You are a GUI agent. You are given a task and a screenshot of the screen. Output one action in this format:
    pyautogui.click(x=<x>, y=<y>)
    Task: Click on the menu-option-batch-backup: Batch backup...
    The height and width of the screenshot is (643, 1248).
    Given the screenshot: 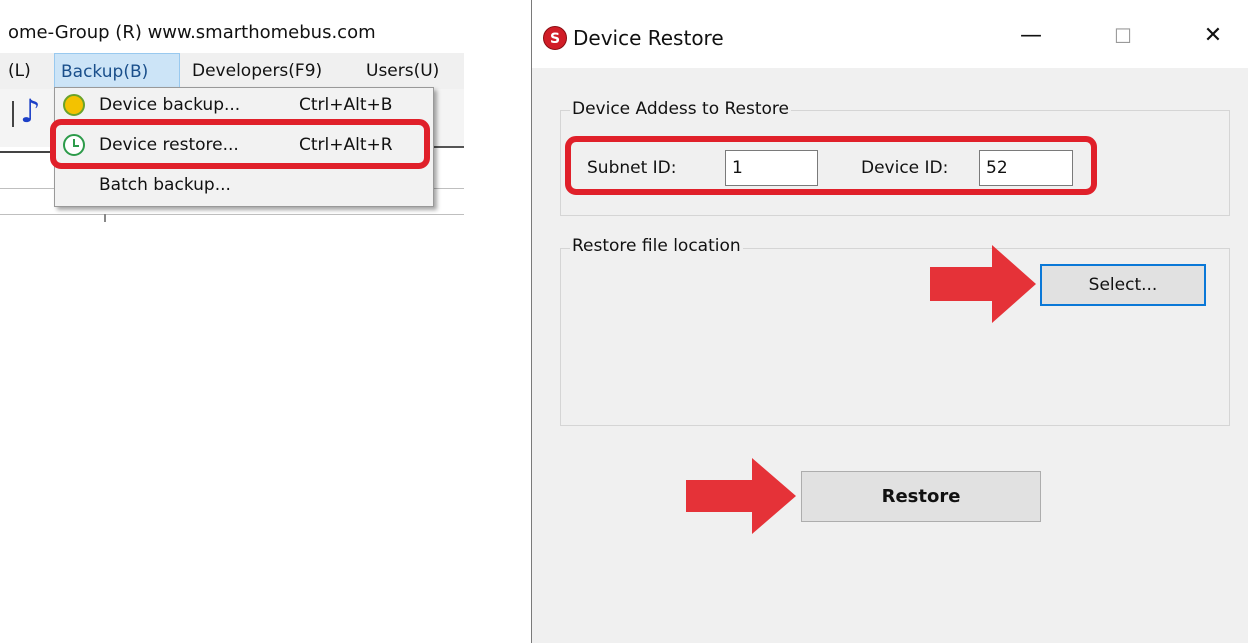 What is the action you would take?
    pyautogui.click(x=244, y=185)
    